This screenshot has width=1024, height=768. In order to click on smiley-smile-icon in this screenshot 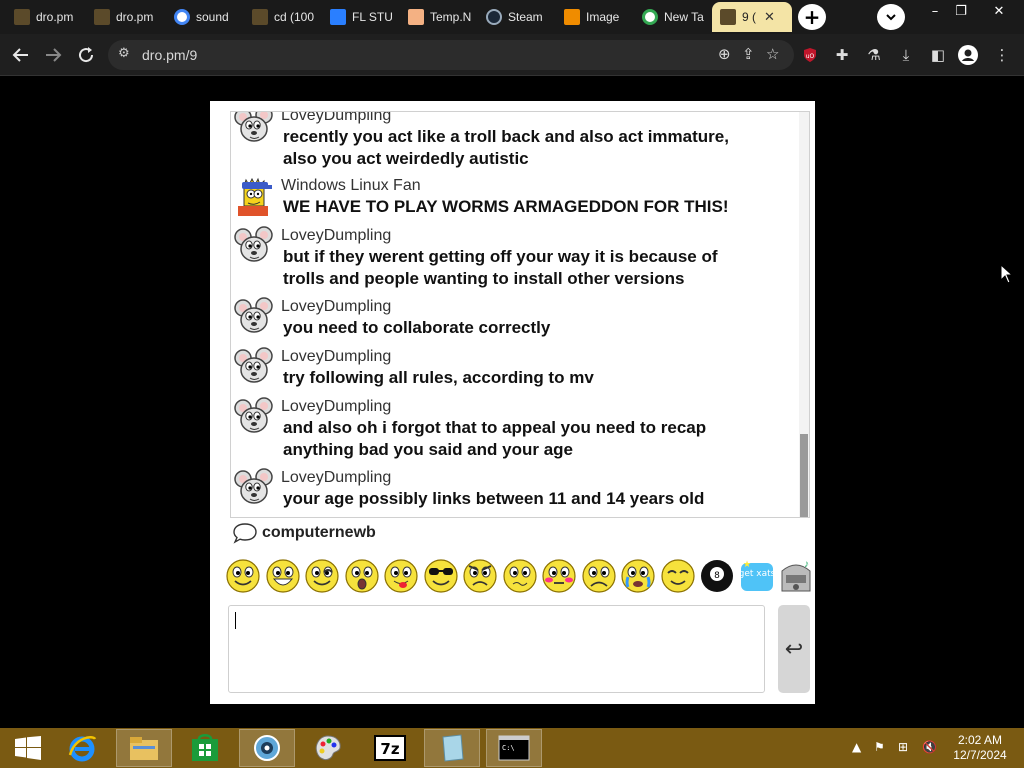, I will do `click(243, 576)`.